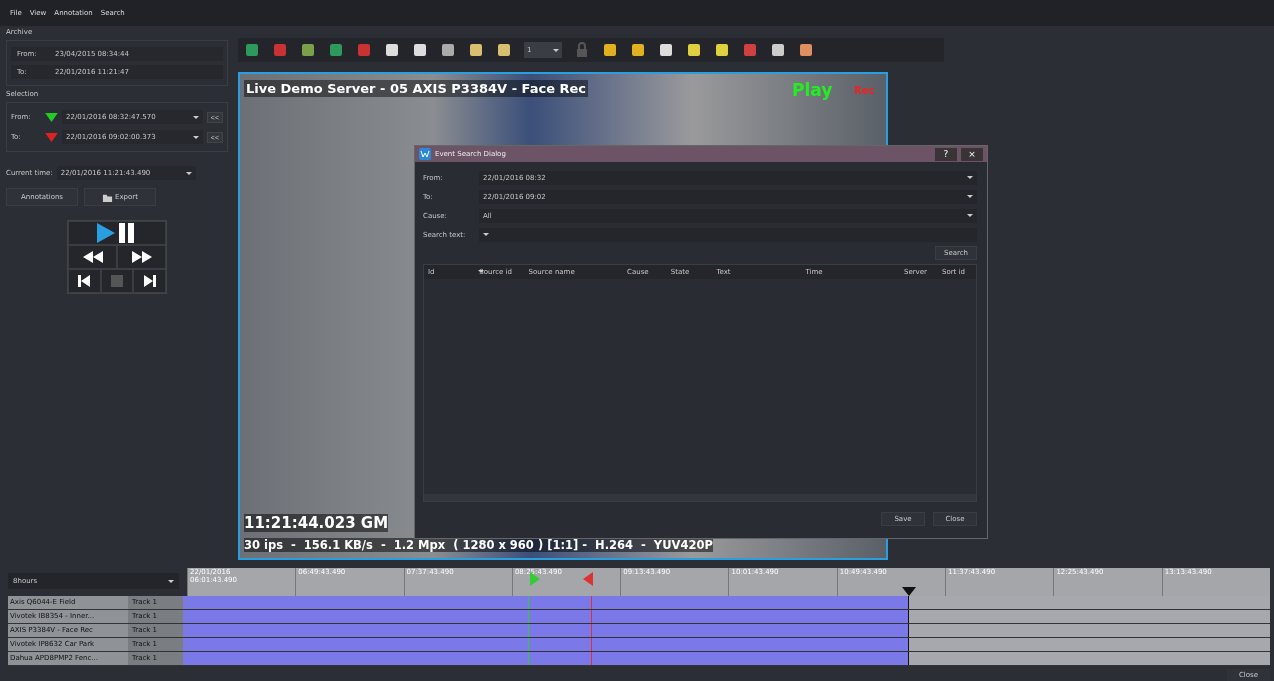 The image size is (1274, 681). What do you see at coordinates (535, 579) in the screenshot?
I see `selection-start-marker` at bounding box center [535, 579].